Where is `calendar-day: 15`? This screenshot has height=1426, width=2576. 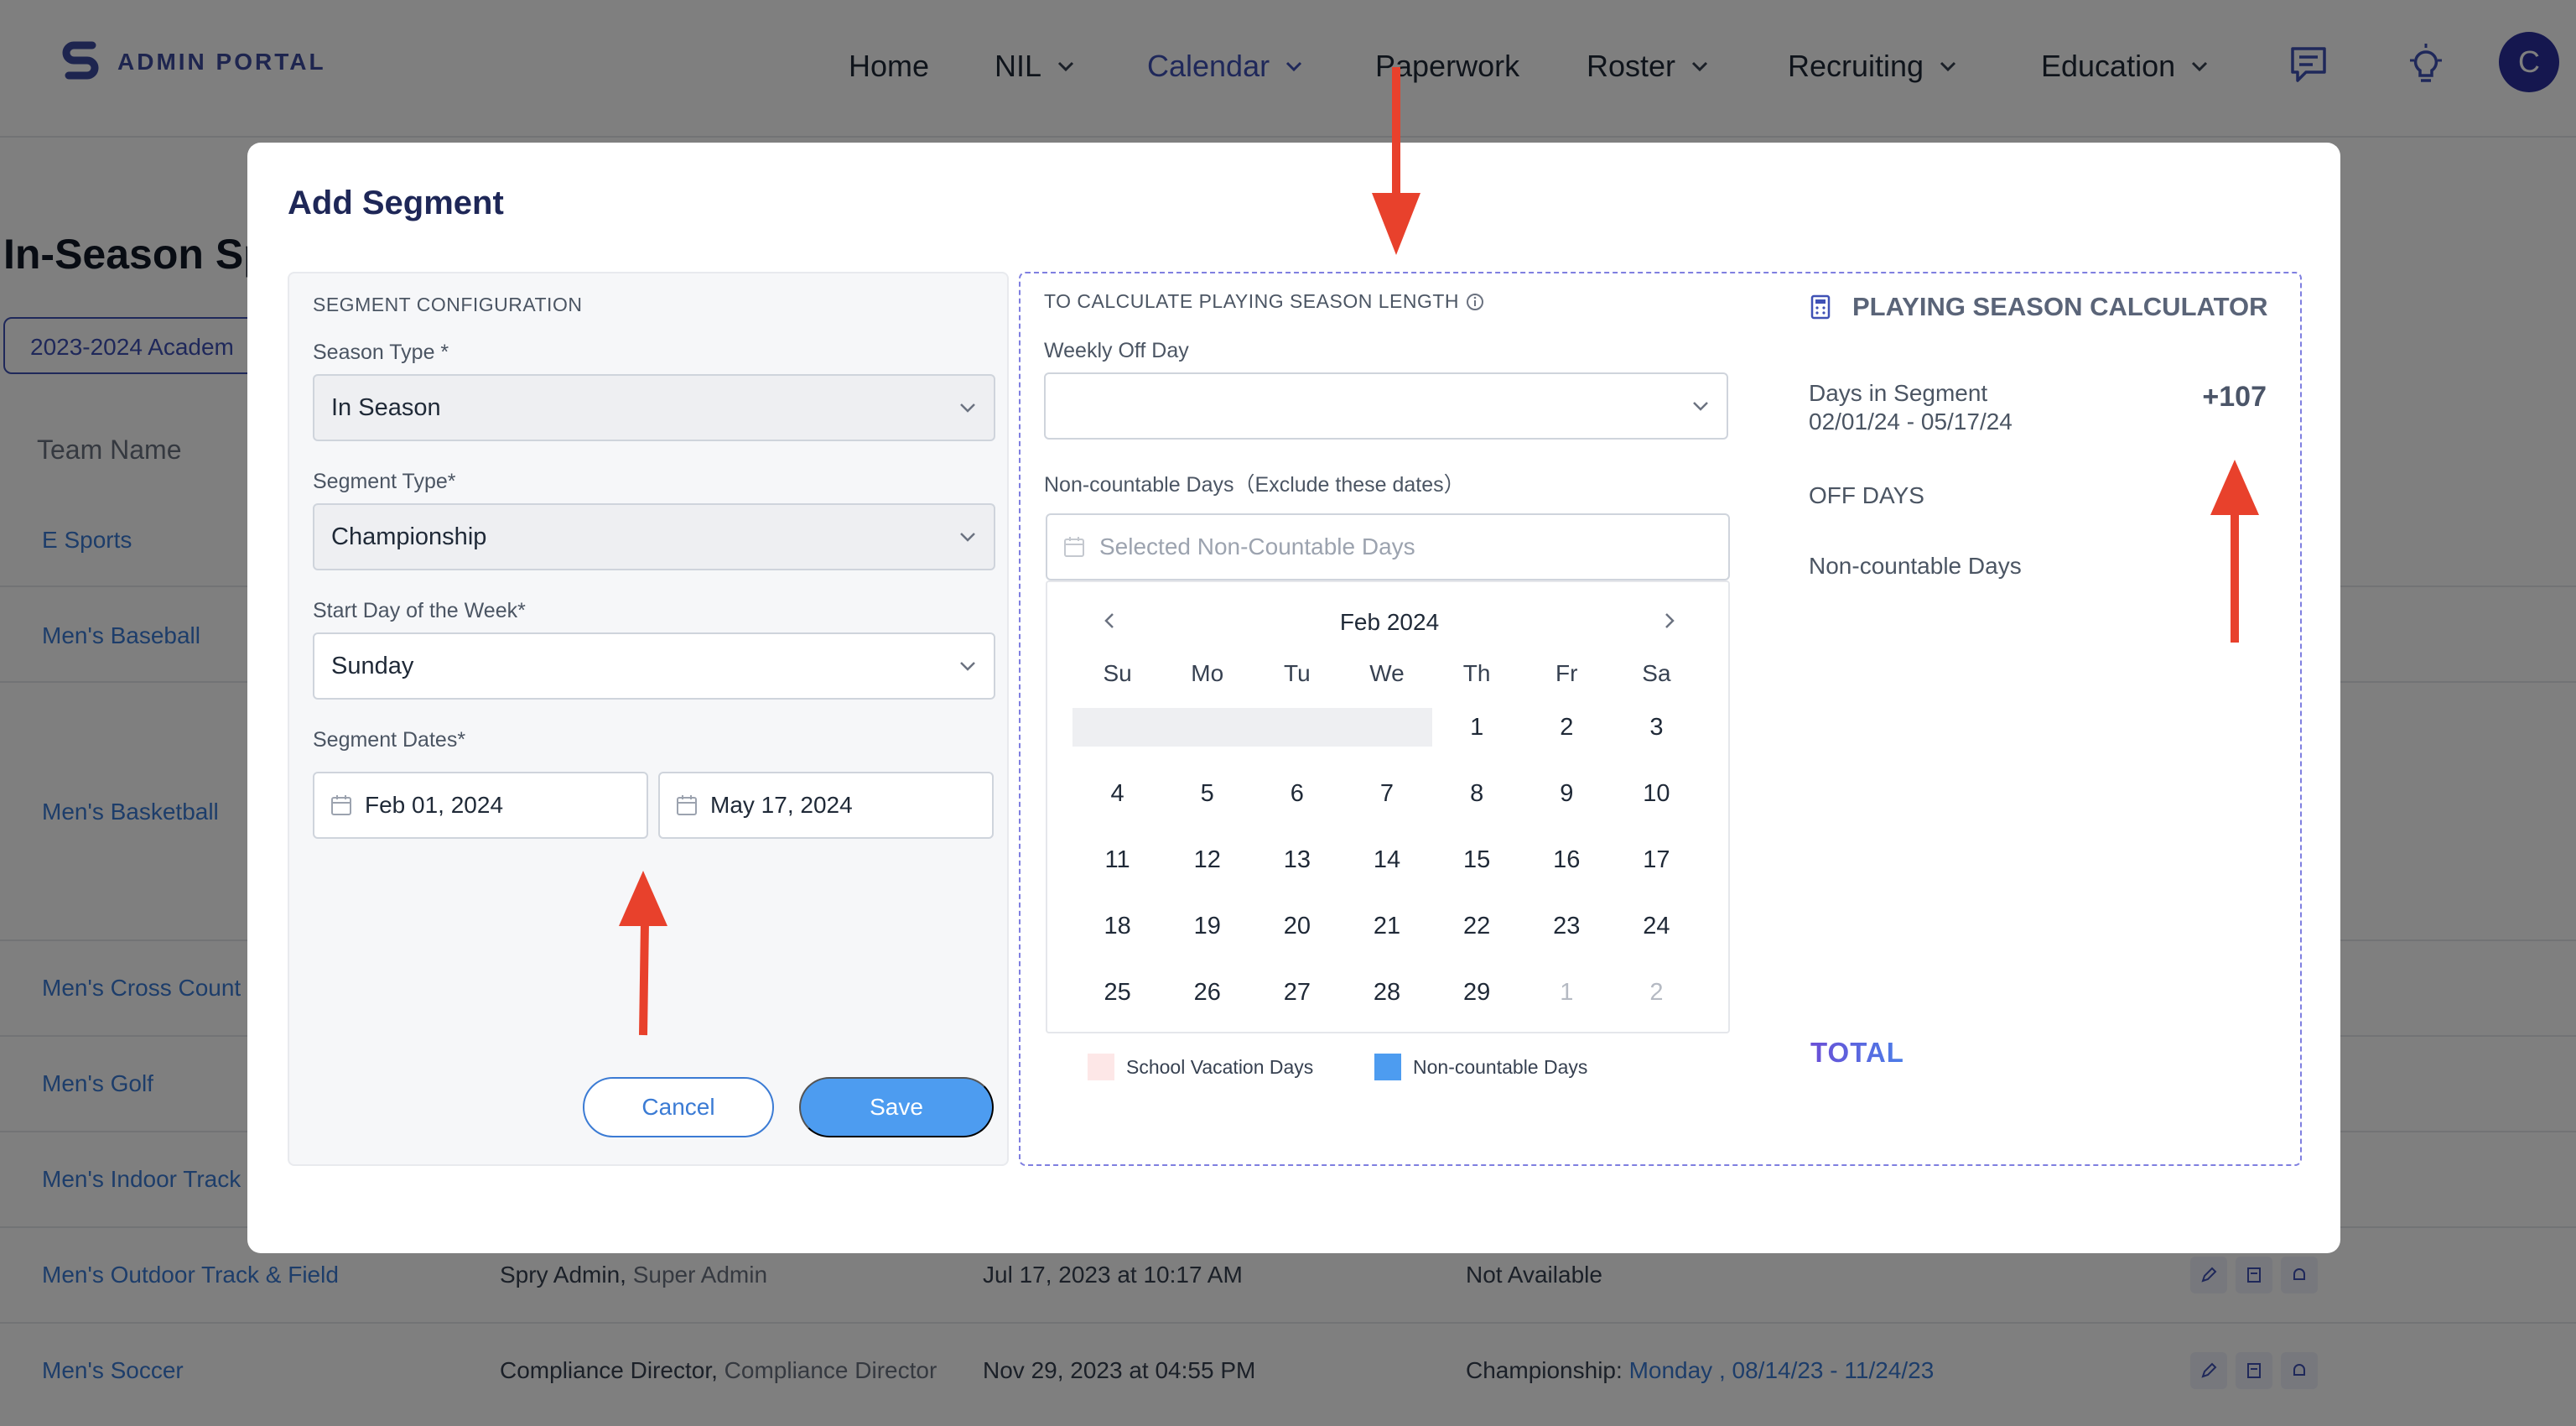
calendar-day: 15 is located at coordinates (1477, 860).